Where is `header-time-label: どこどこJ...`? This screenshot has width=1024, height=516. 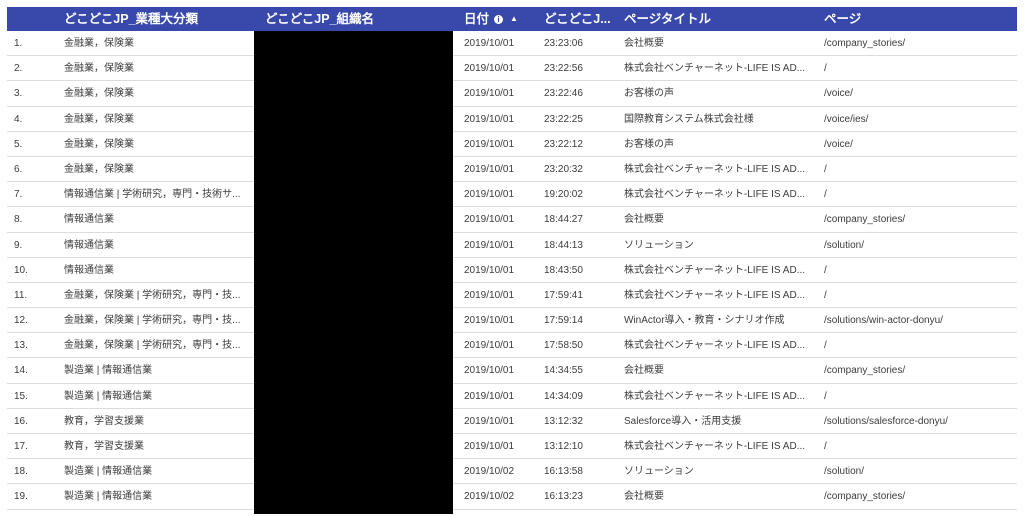 header-time-label: どこどこJ... is located at coordinates (577, 19).